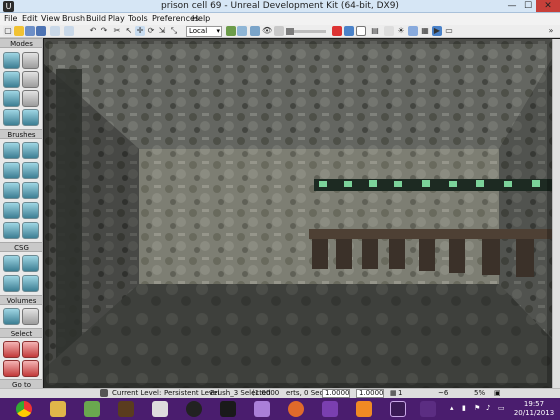 This screenshot has width=560, height=420. I want to click on hide-selected-icon, so click(30, 368).